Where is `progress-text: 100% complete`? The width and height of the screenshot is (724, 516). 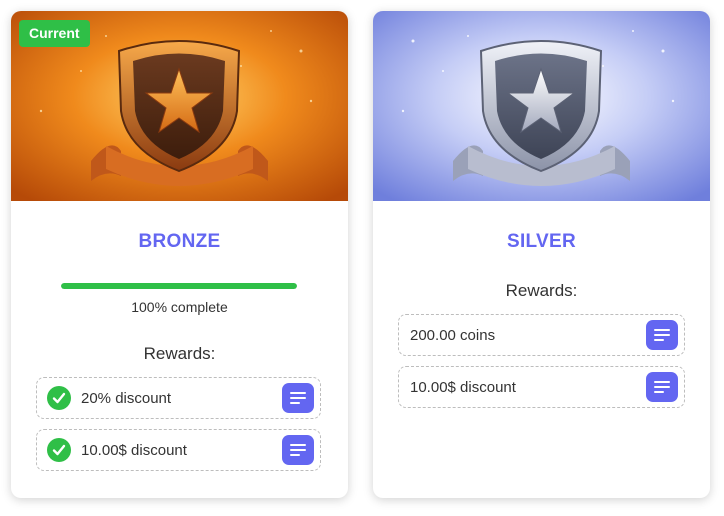 progress-text: 100% complete is located at coordinates (179, 307).